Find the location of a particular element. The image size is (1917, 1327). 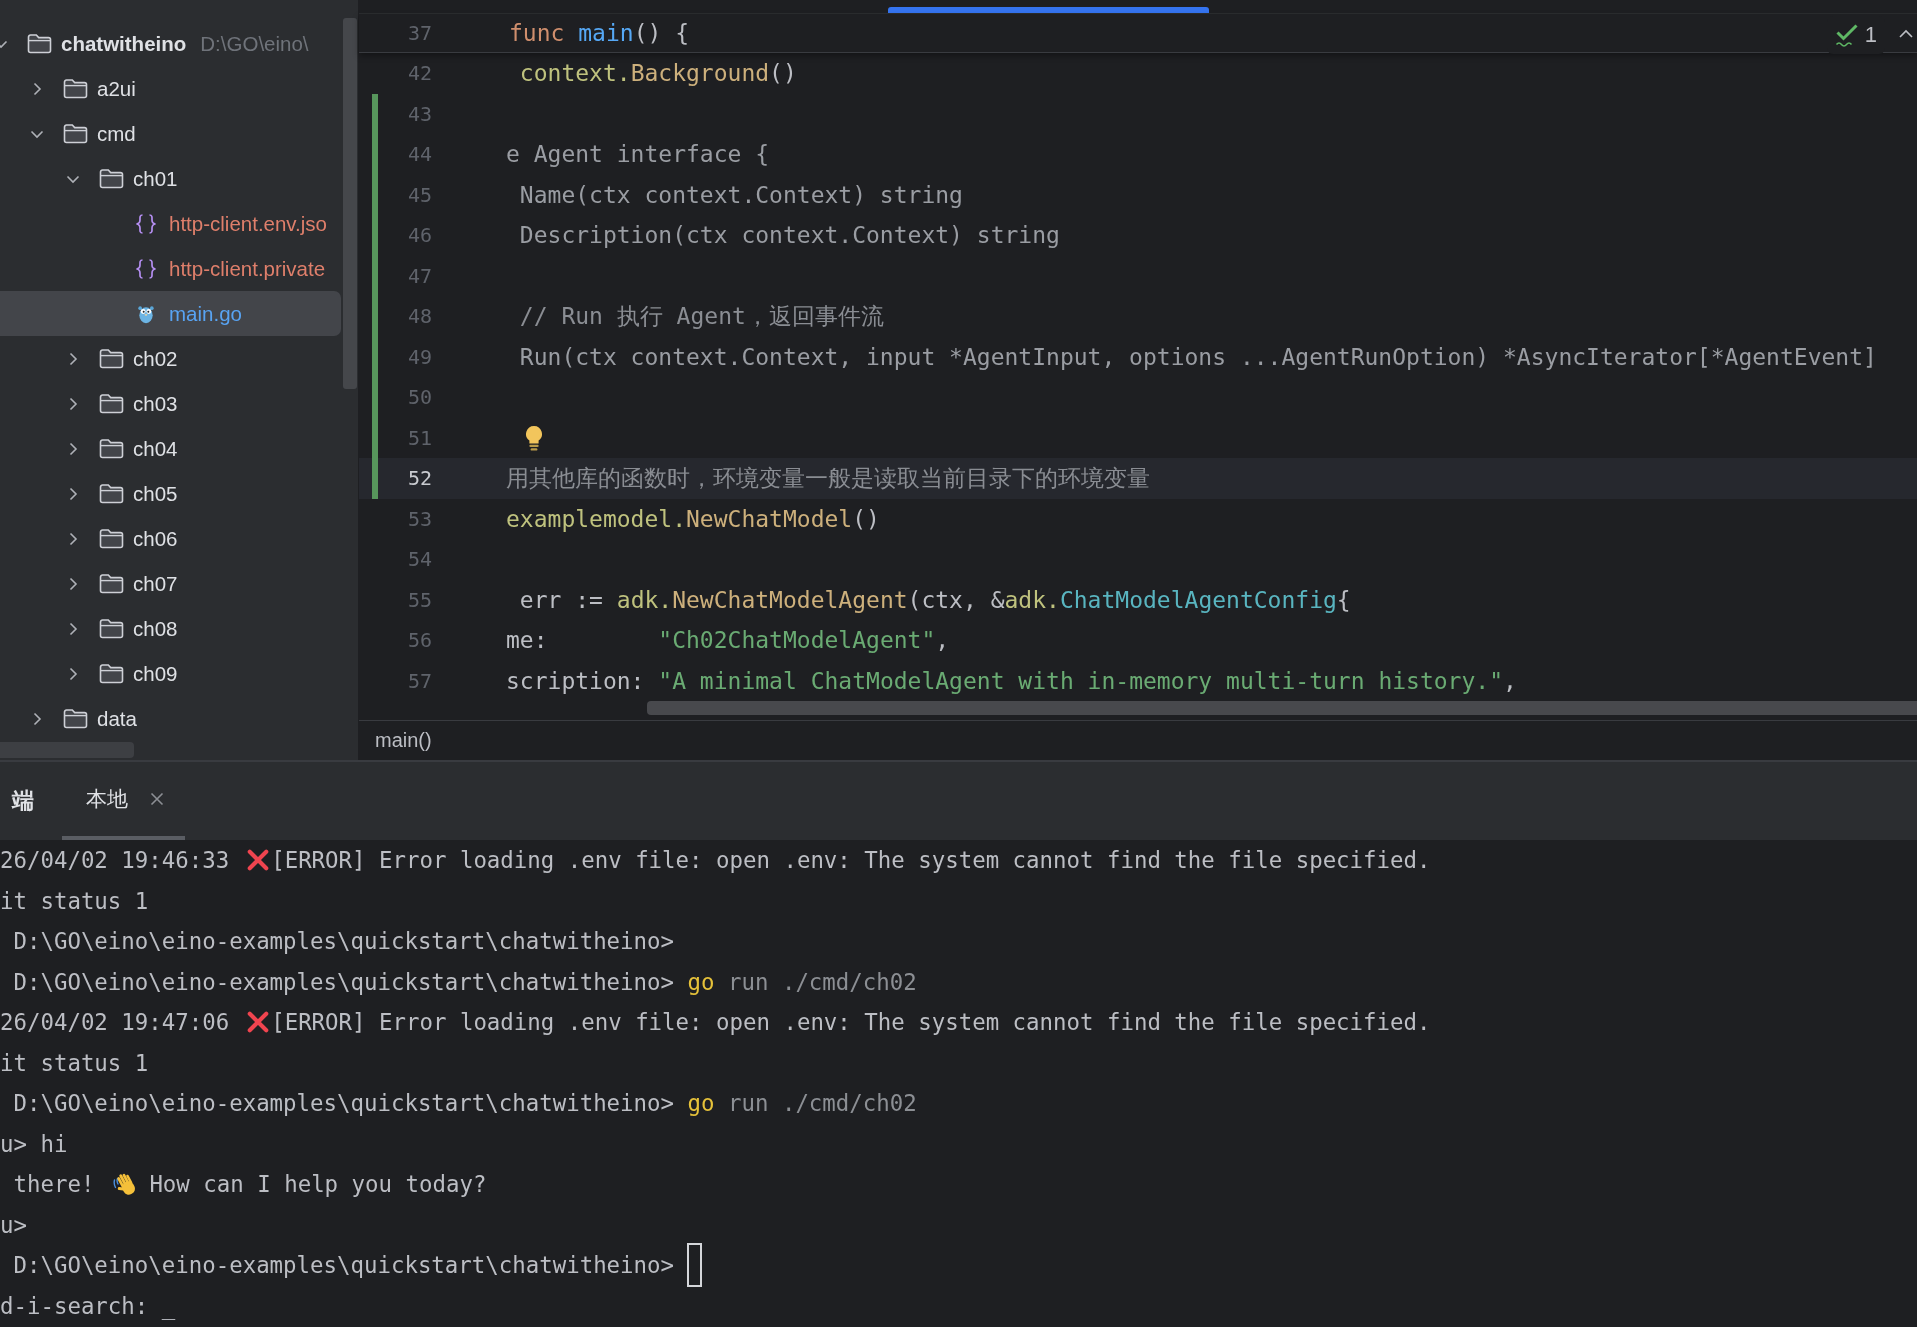

caret-up-icon is located at coordinates (1906, 33).